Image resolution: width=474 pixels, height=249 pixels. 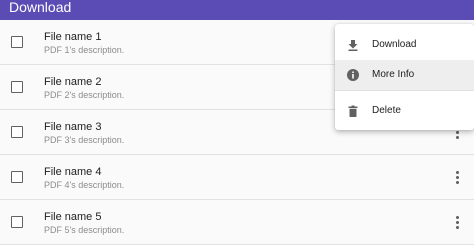 What do you see at coordinates (394, 44) in the screenshot?
I see `menu-item-label: Download` at bounding box center [394, 44].